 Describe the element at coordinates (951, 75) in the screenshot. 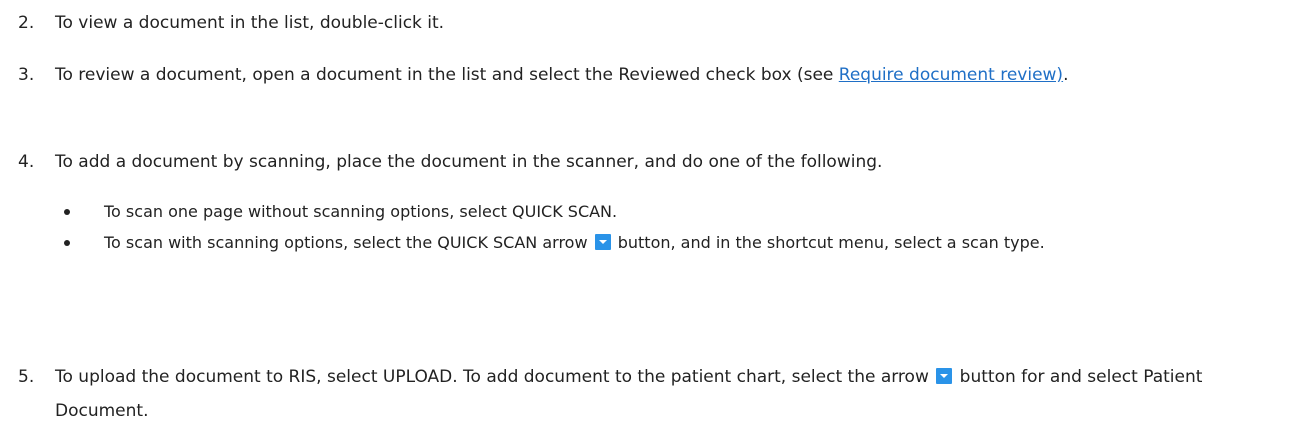

I see `require-document-review-link: Require document review)` at that location.